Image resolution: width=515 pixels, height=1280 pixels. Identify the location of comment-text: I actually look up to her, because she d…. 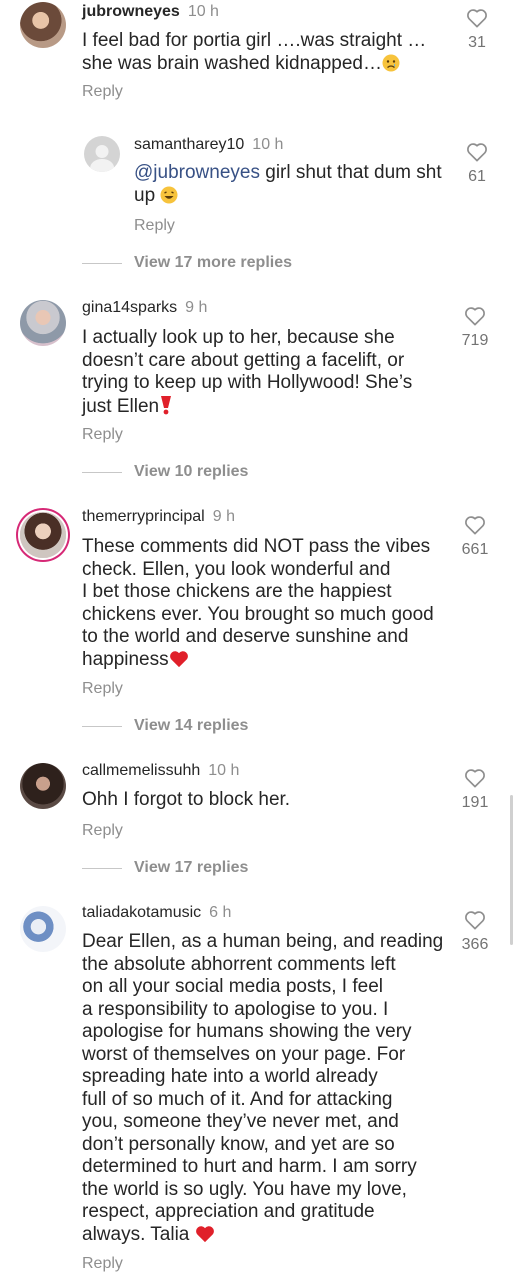
(267, 372).